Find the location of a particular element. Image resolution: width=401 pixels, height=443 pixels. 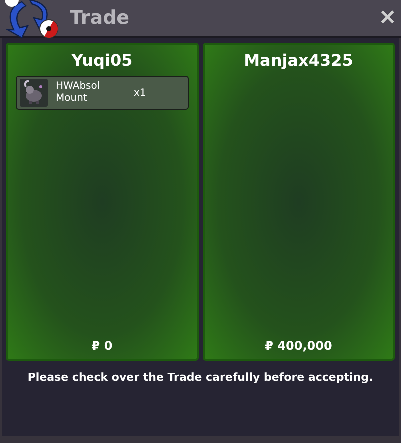

item-row: HWAbsol Mount x1 is located at coordinates (102, 93).